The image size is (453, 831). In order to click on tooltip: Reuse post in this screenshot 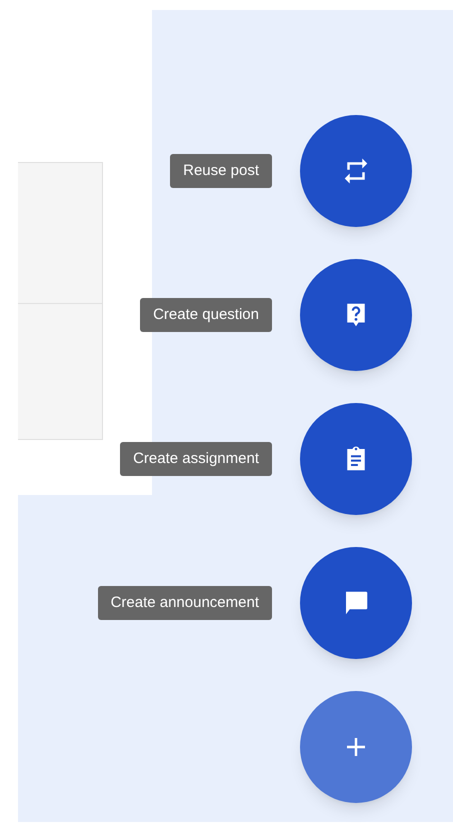, I will do `click(221, 171)`.